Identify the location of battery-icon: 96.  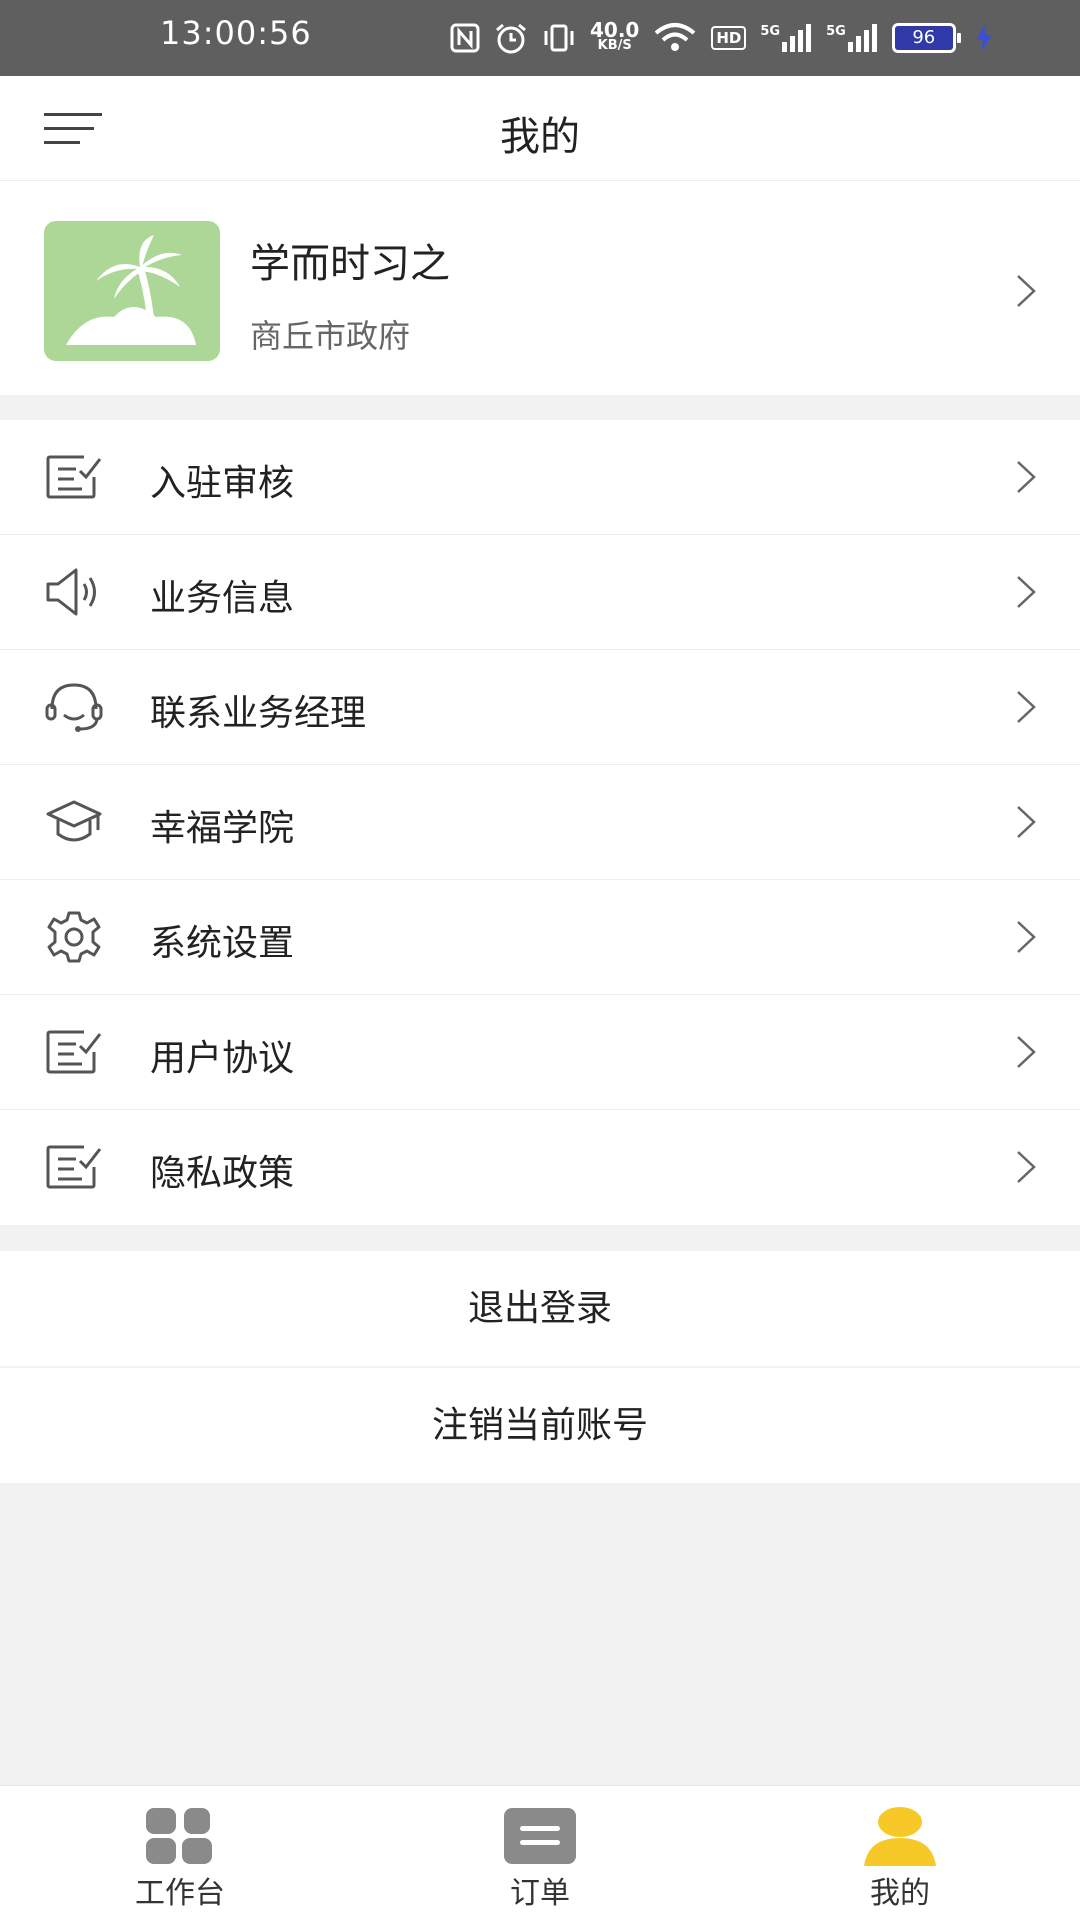
(926, 38).